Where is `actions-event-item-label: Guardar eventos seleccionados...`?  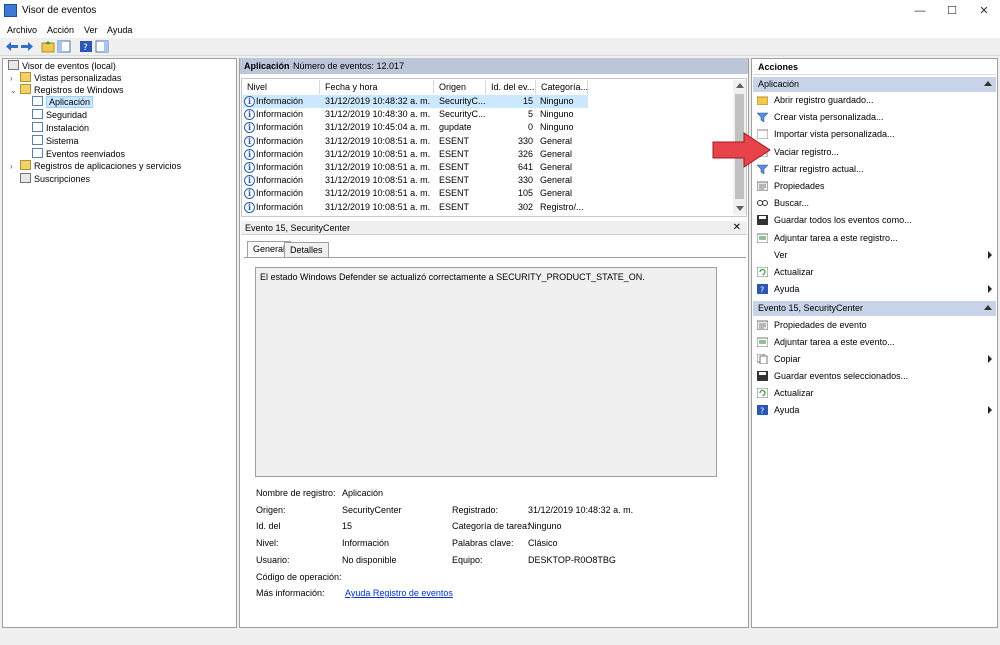 actions-event-item-label: Guardar eventos seleccionados... is located at coordinates (841, 376).